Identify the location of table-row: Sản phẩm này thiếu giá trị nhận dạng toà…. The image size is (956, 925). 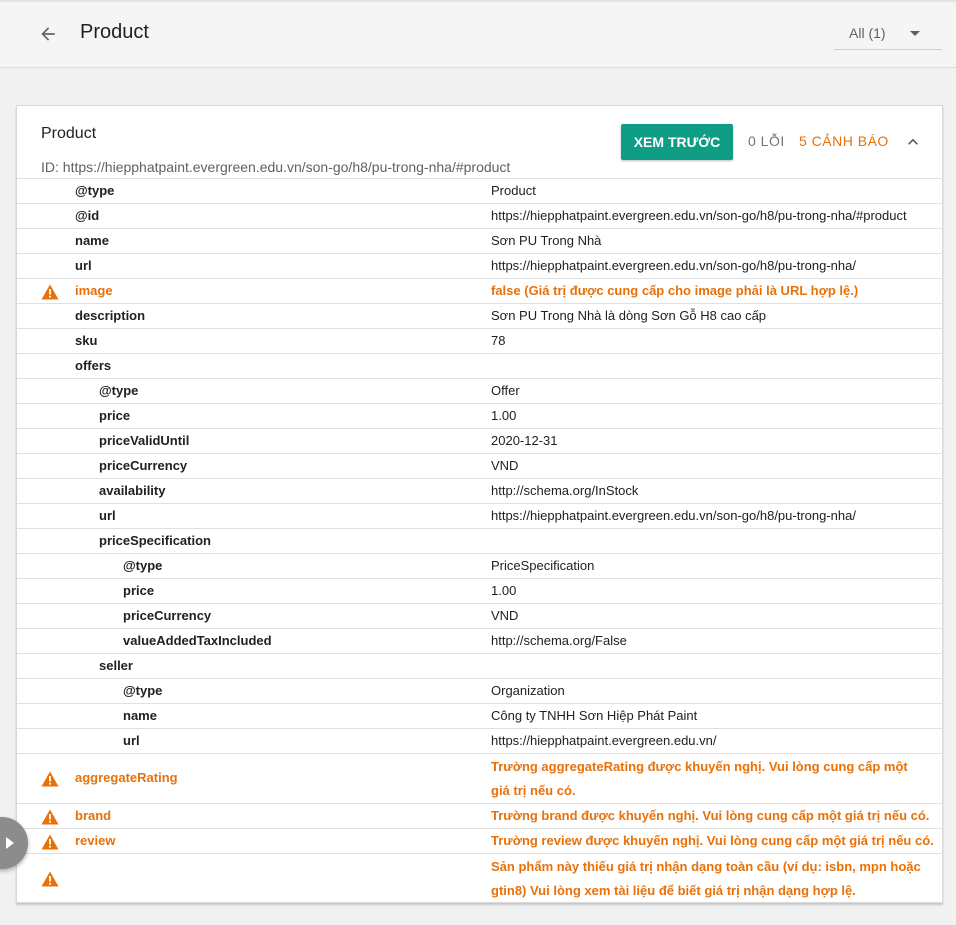
(479, 878).